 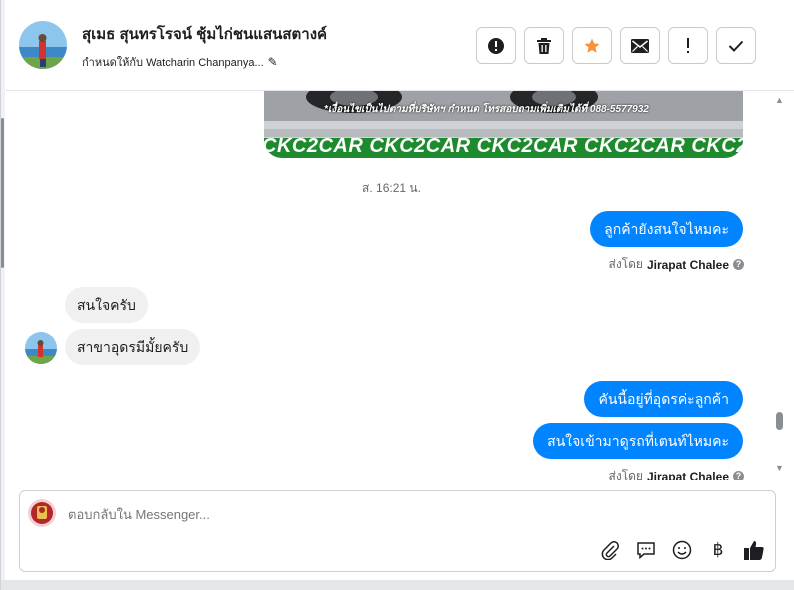 What do you see at coordinates (779, 421) in the screenshot?
I see `scrollbar-thumb` at bounding box center [779, 421].